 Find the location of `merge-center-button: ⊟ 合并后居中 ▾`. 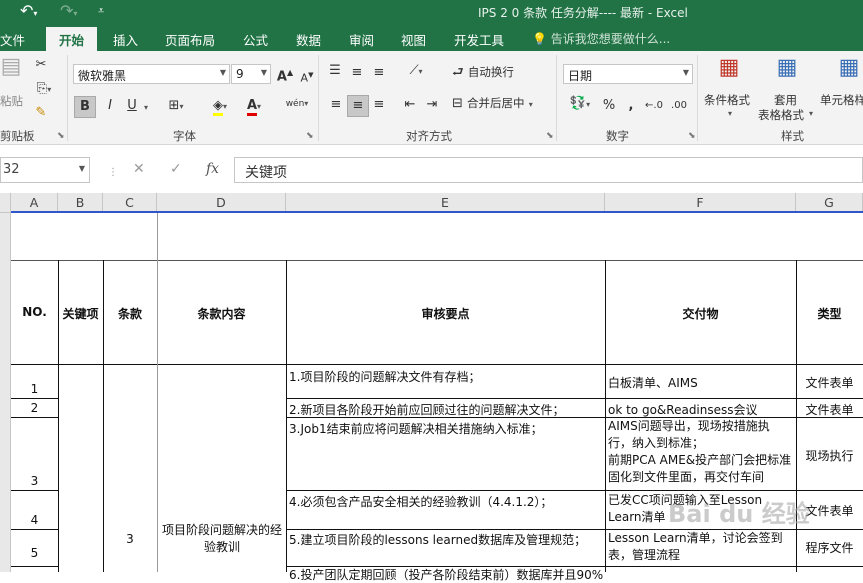

merge-center-button: ⊟ 合并后居中 ▾ is located at coordinates (503, 104).